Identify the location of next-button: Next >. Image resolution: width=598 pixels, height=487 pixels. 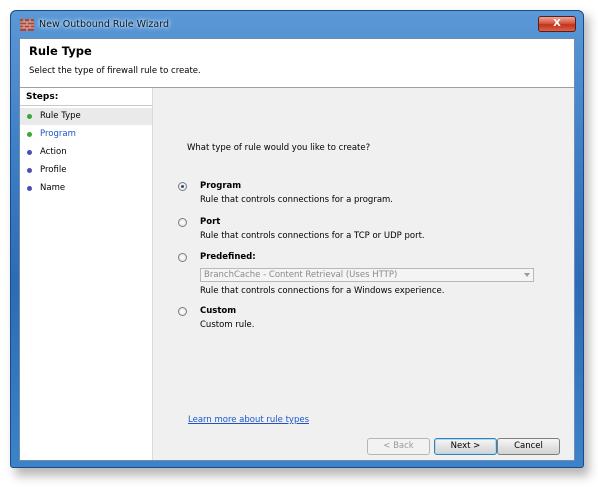
(465, 446).